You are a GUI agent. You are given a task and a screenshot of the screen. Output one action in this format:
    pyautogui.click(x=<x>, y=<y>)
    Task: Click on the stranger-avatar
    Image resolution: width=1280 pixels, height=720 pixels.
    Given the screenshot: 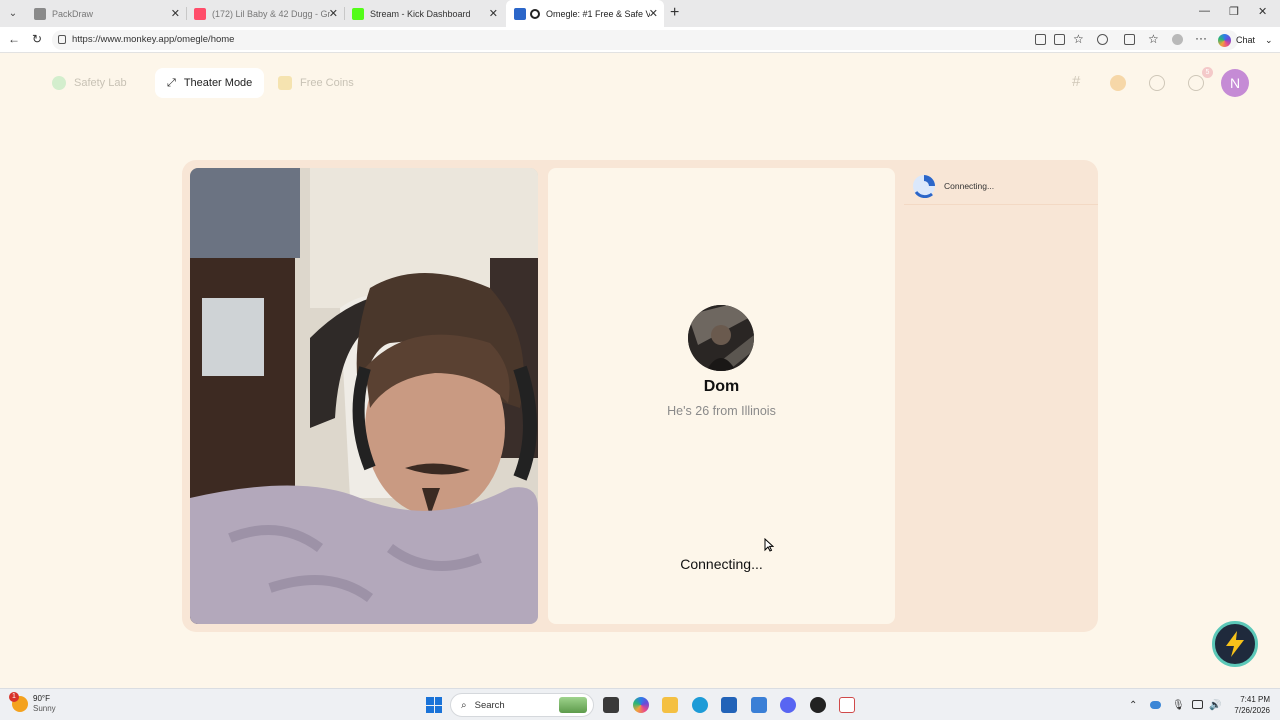 What is the action you would take?
    pyautogui.click(x=721, y=338)
    